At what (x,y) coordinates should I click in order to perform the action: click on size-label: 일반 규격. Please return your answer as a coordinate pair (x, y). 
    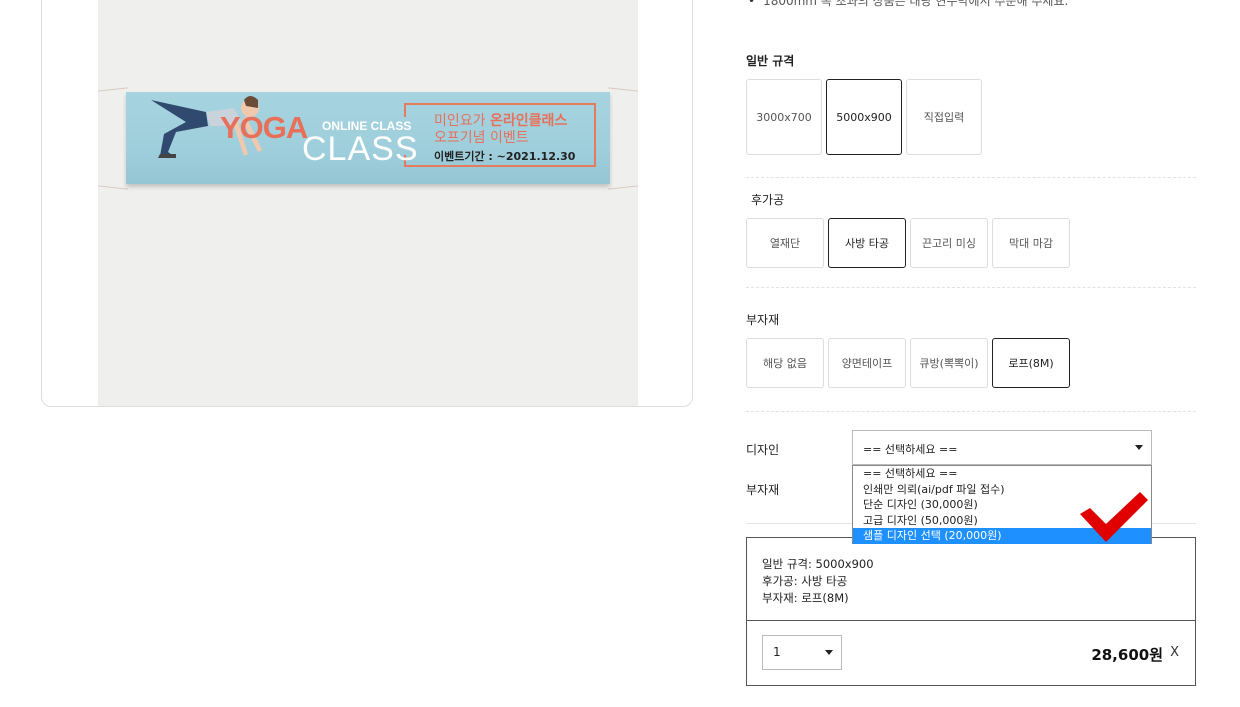
    Looking at the image, I should click on (770, 61).